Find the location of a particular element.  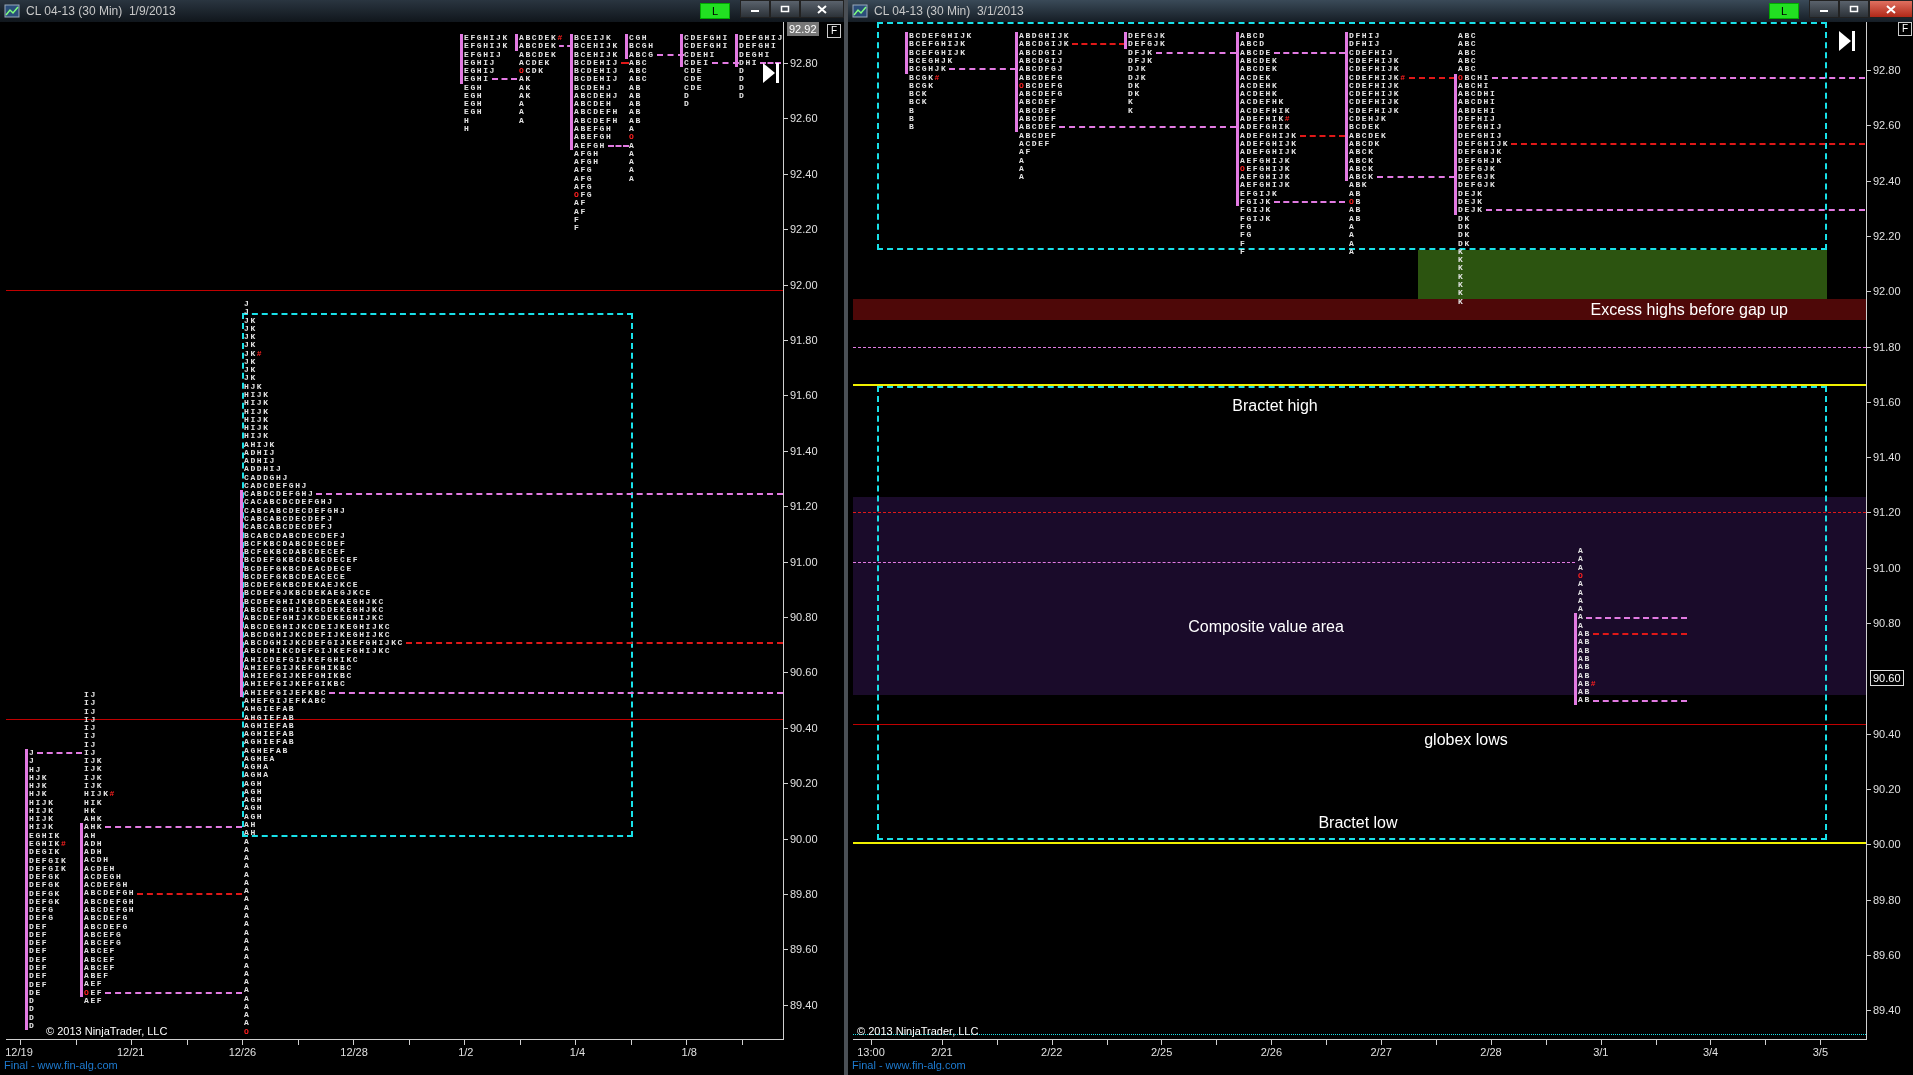

play-to-end-icon is located at coordinates (771, 73).